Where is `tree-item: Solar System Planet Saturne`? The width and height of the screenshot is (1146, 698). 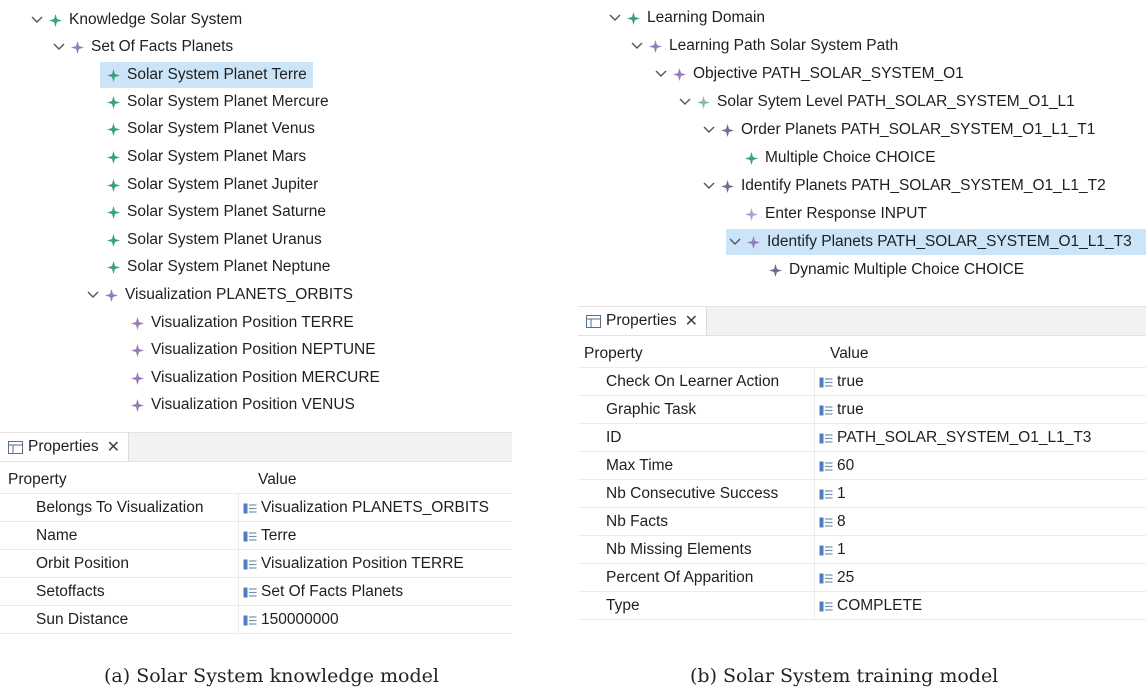
tree-item: Solar System Planet Saturne is located at coordinates (216, 212).